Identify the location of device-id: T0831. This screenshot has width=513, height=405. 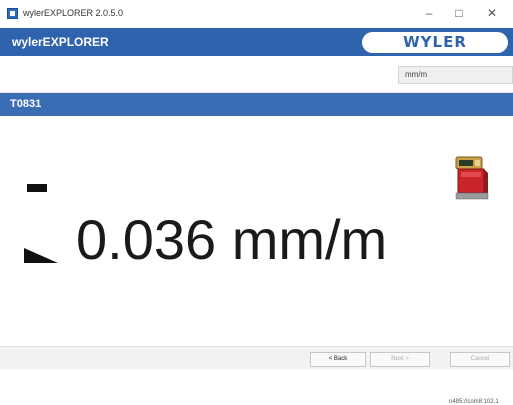
(26, 104).